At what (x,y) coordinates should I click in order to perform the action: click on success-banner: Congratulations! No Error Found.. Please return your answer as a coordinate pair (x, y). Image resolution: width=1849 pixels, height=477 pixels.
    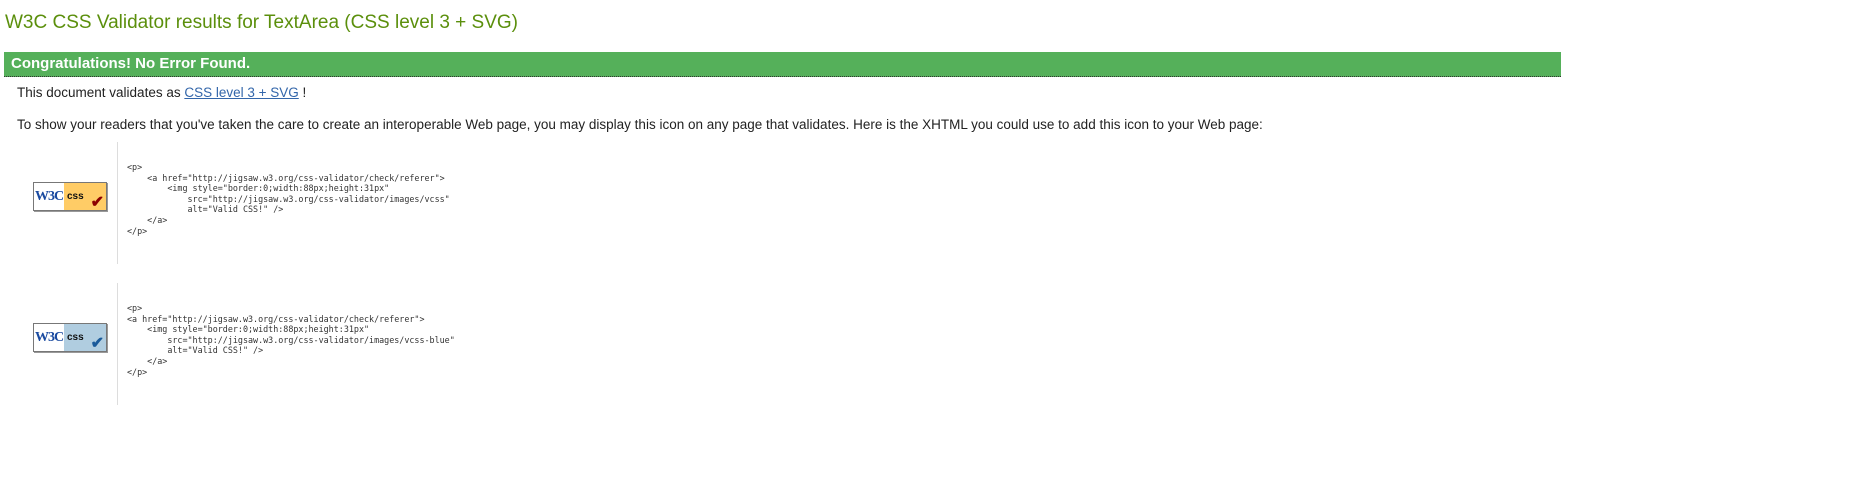
    Looking at the image, I should click on (782, 64).